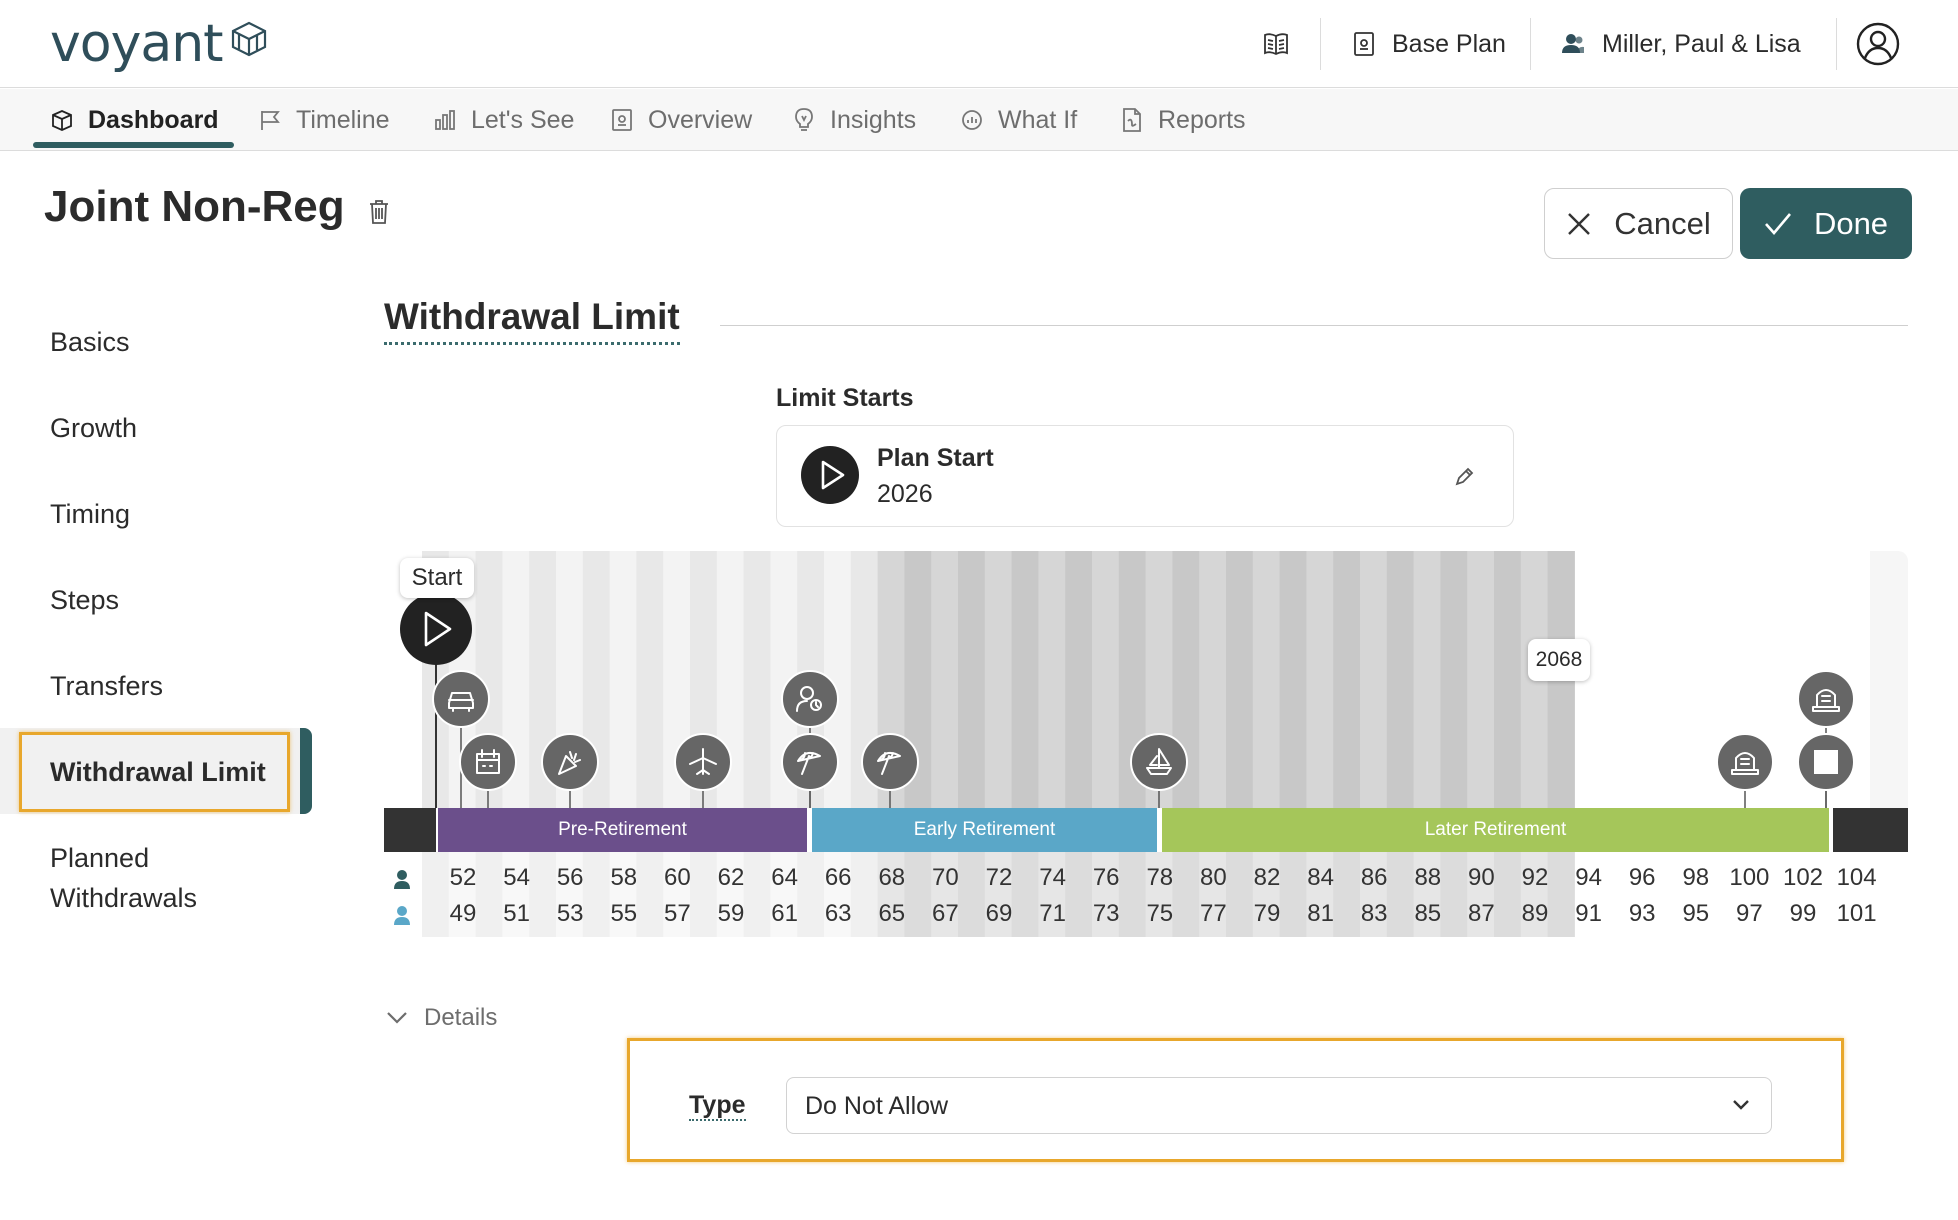 This screenshot has height=1220, width=1958. What do you see at coordinates (402, 875) in the screenshot?
I see `person1-icon` at bounding box center [402, 875].